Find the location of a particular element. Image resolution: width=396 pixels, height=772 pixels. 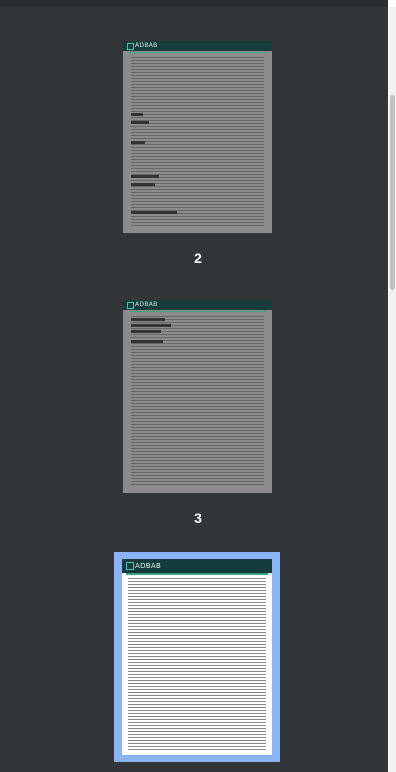

sidebar-top-edge is located at coordinates (198, 3).